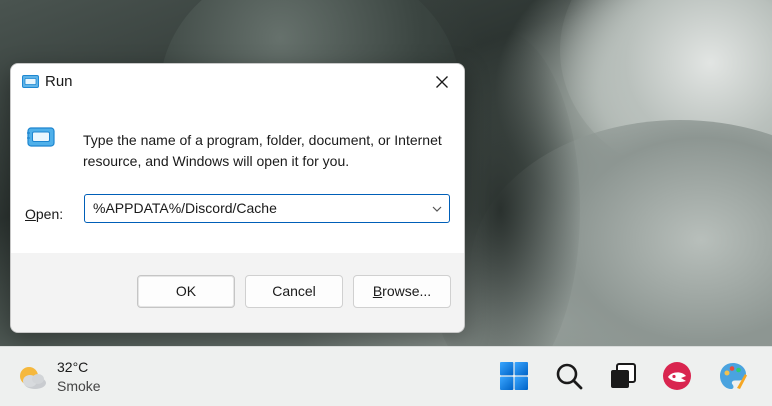  I want to click on app-icon, so click(677, 376).